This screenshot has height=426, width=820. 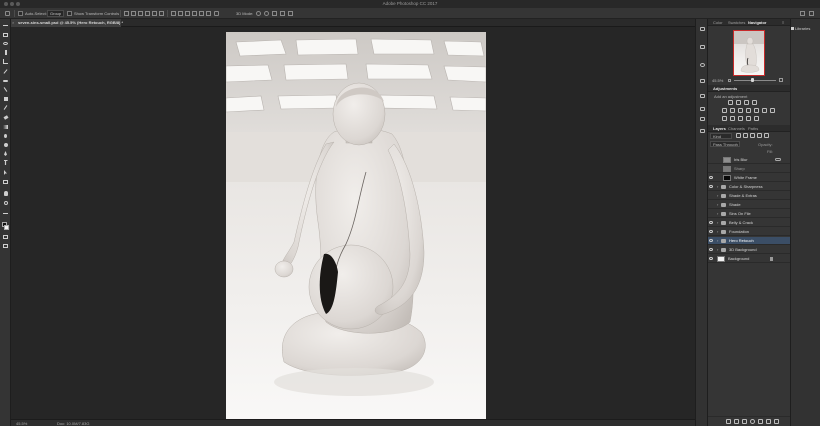 I want to click on add-mask-icon, so click(x=744, y=421).